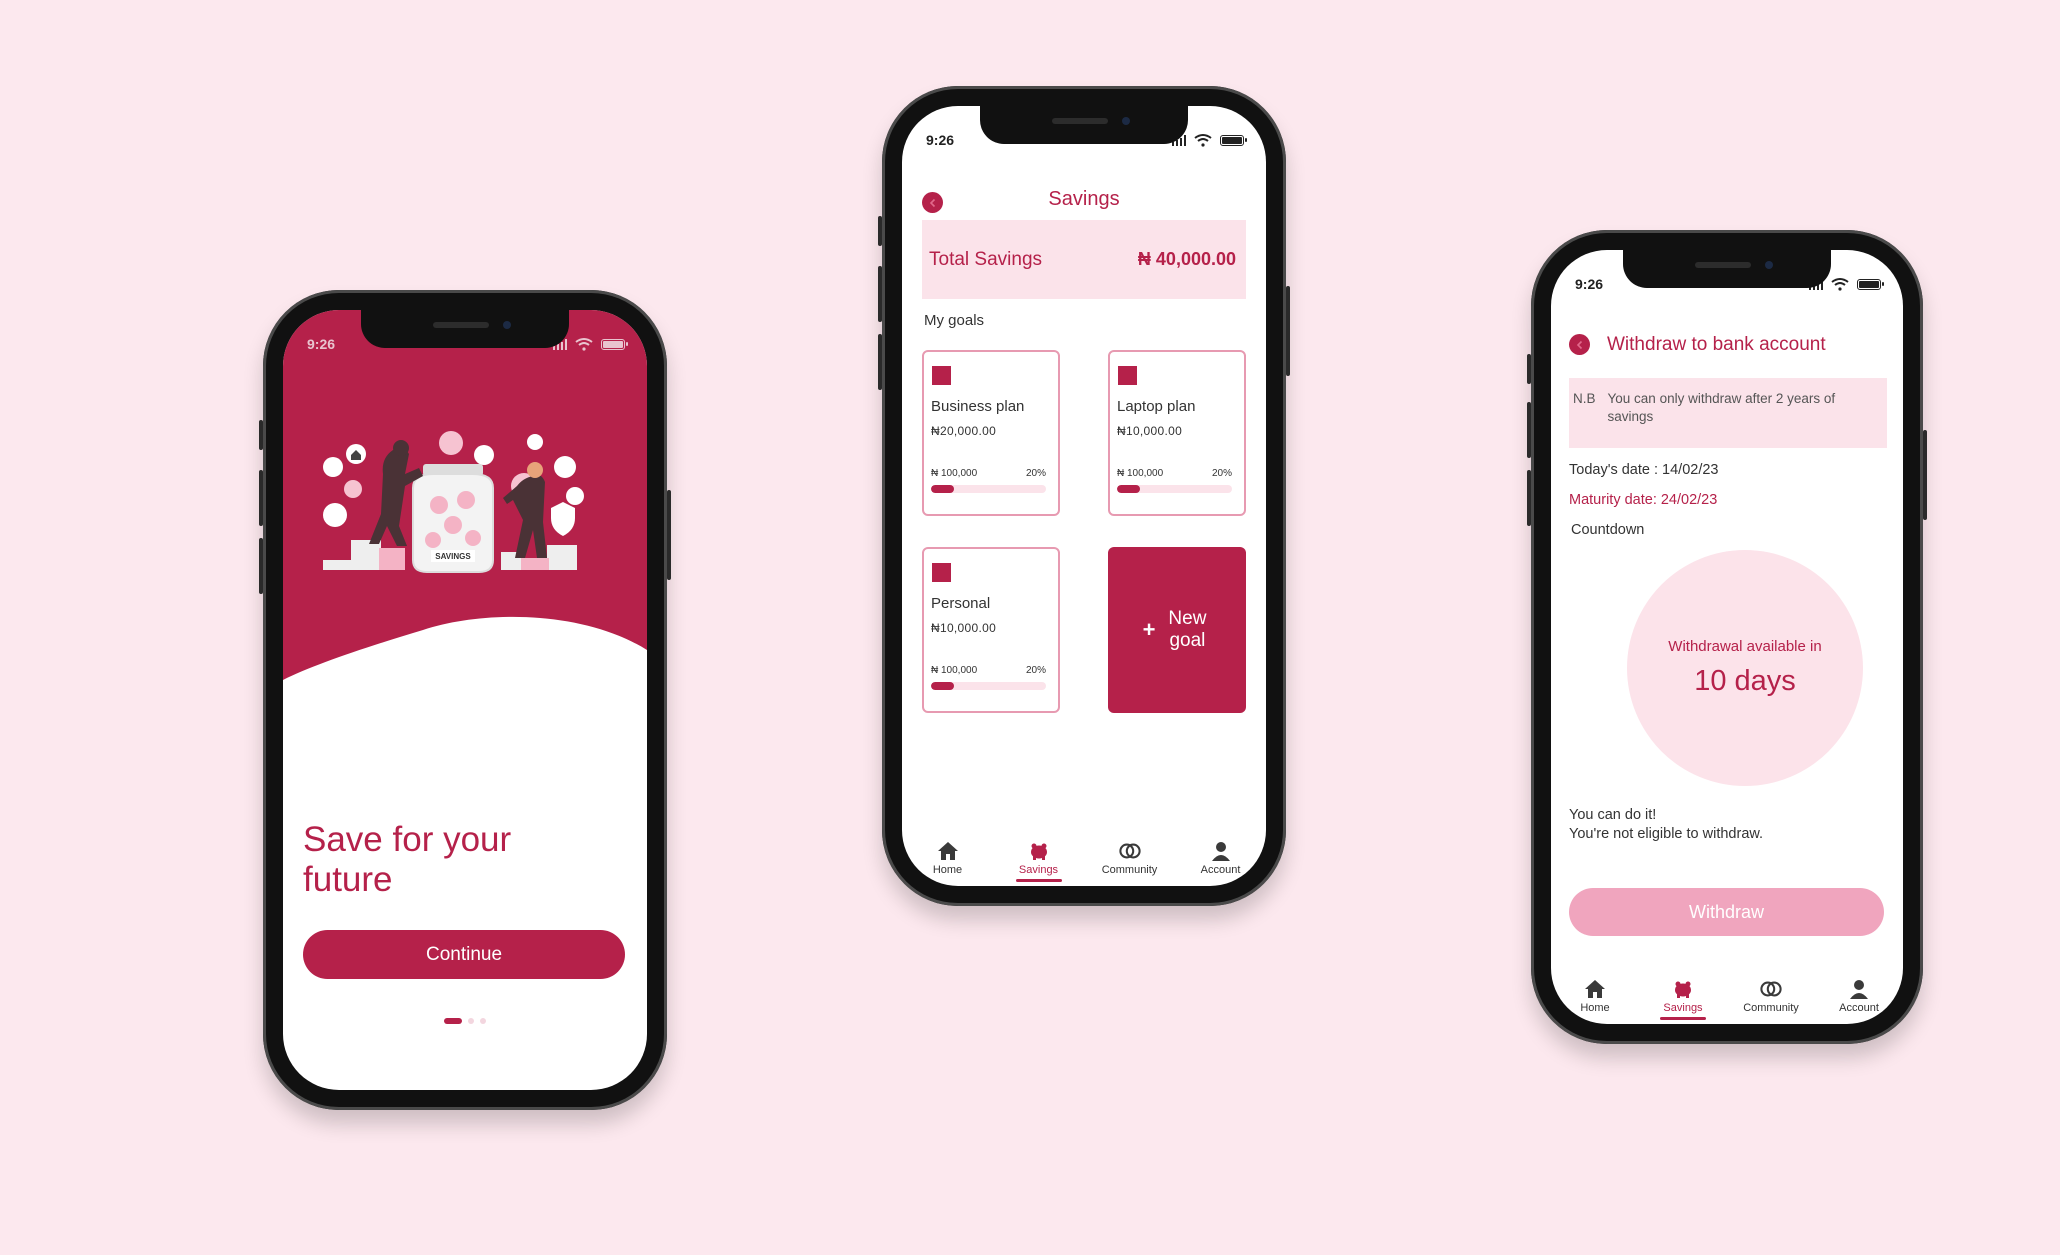 Image resolution: width=2060 pixels, height=1255 pixels. I want to click on countdown-caption: Withdrawal available in, so click(1745, 646).